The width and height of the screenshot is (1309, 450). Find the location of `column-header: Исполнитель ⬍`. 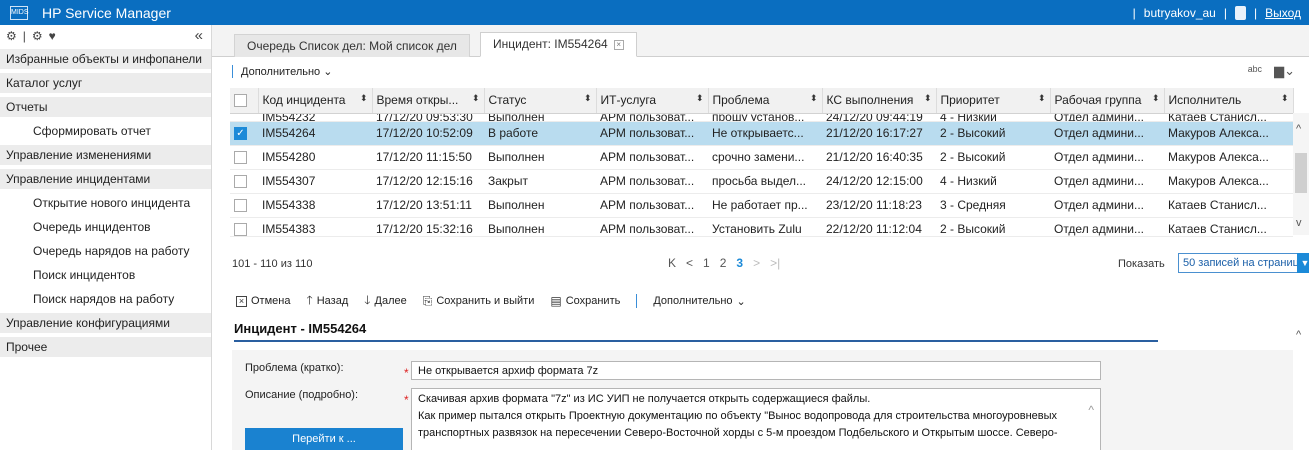

column-header: Исполнитель ⬍ is located at coordinates (1229, 101).